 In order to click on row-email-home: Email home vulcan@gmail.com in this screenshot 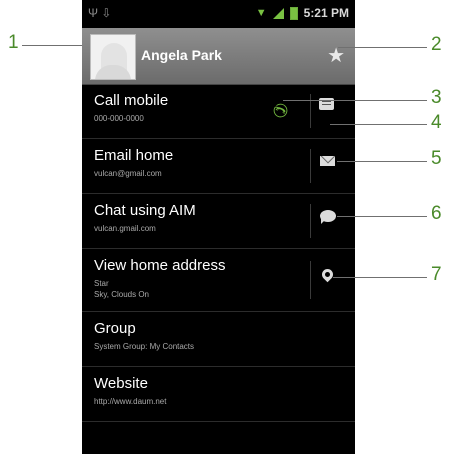, I will do `click(218, 166)`.